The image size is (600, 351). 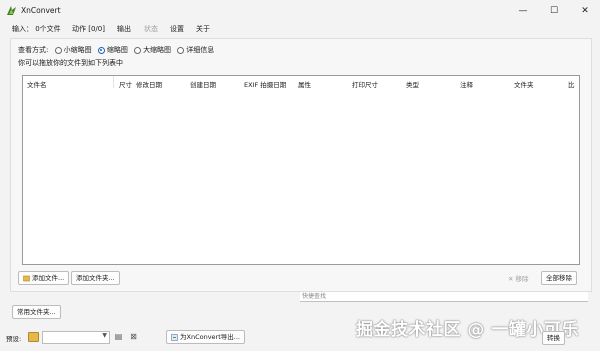 What do you see at coordinates (554, 11) in the screenshot?
I see `maximize-button: ☐` at bounding box center [554, 11].